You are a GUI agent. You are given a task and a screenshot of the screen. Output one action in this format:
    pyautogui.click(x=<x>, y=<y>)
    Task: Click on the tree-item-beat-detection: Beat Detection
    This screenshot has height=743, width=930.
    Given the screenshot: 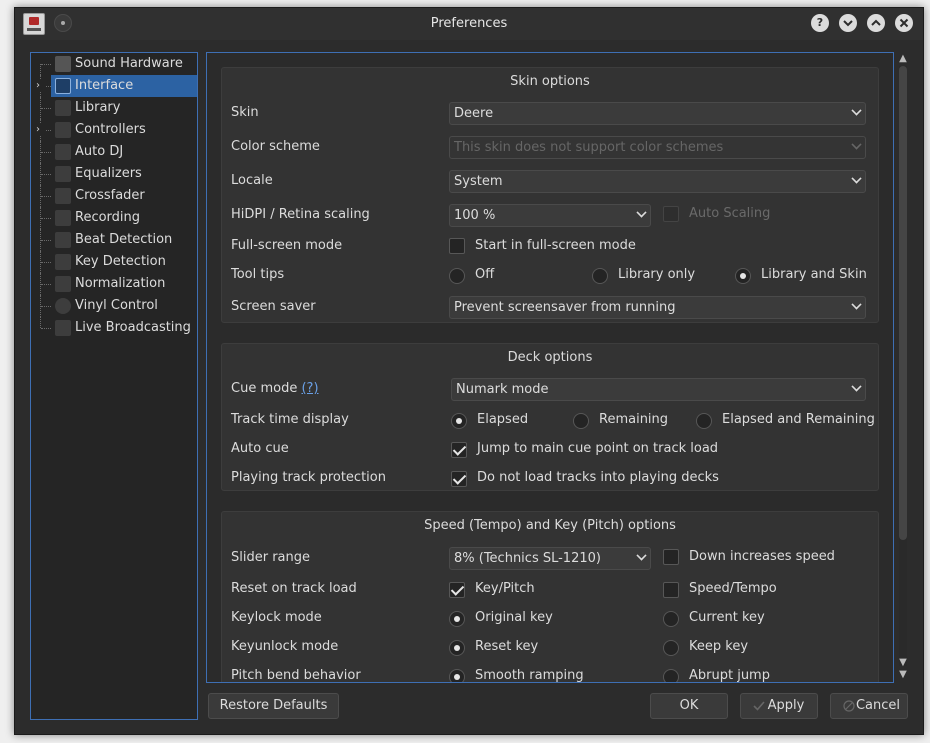 What is the action you would take?
    pyautogui.click(x=114, y=240)
    